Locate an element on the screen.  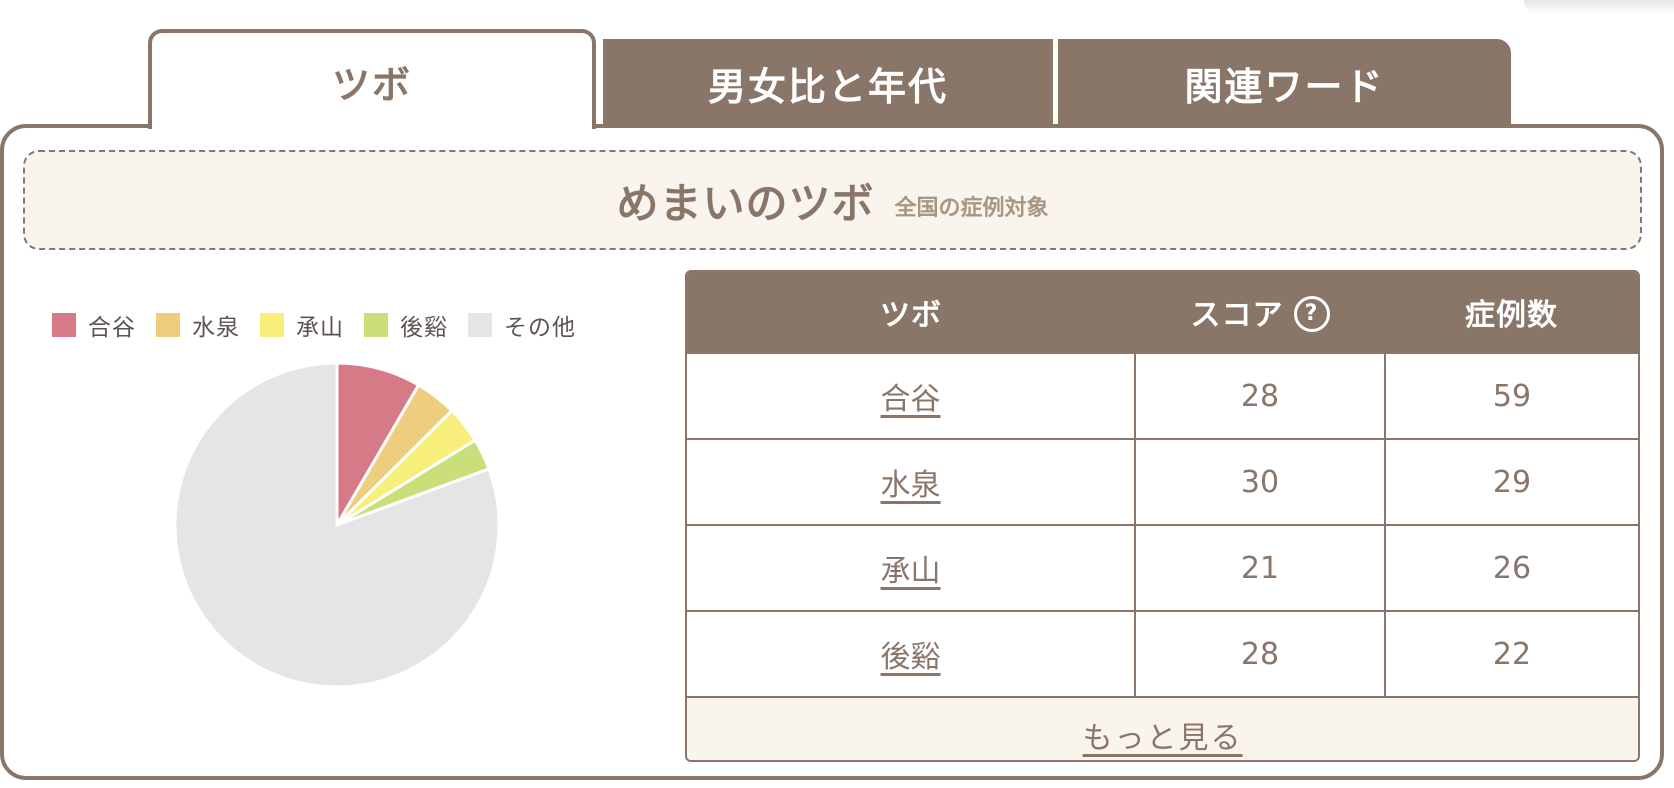
tsubo-link-gokoku: 合谷 is located at coordinates (911, 399).